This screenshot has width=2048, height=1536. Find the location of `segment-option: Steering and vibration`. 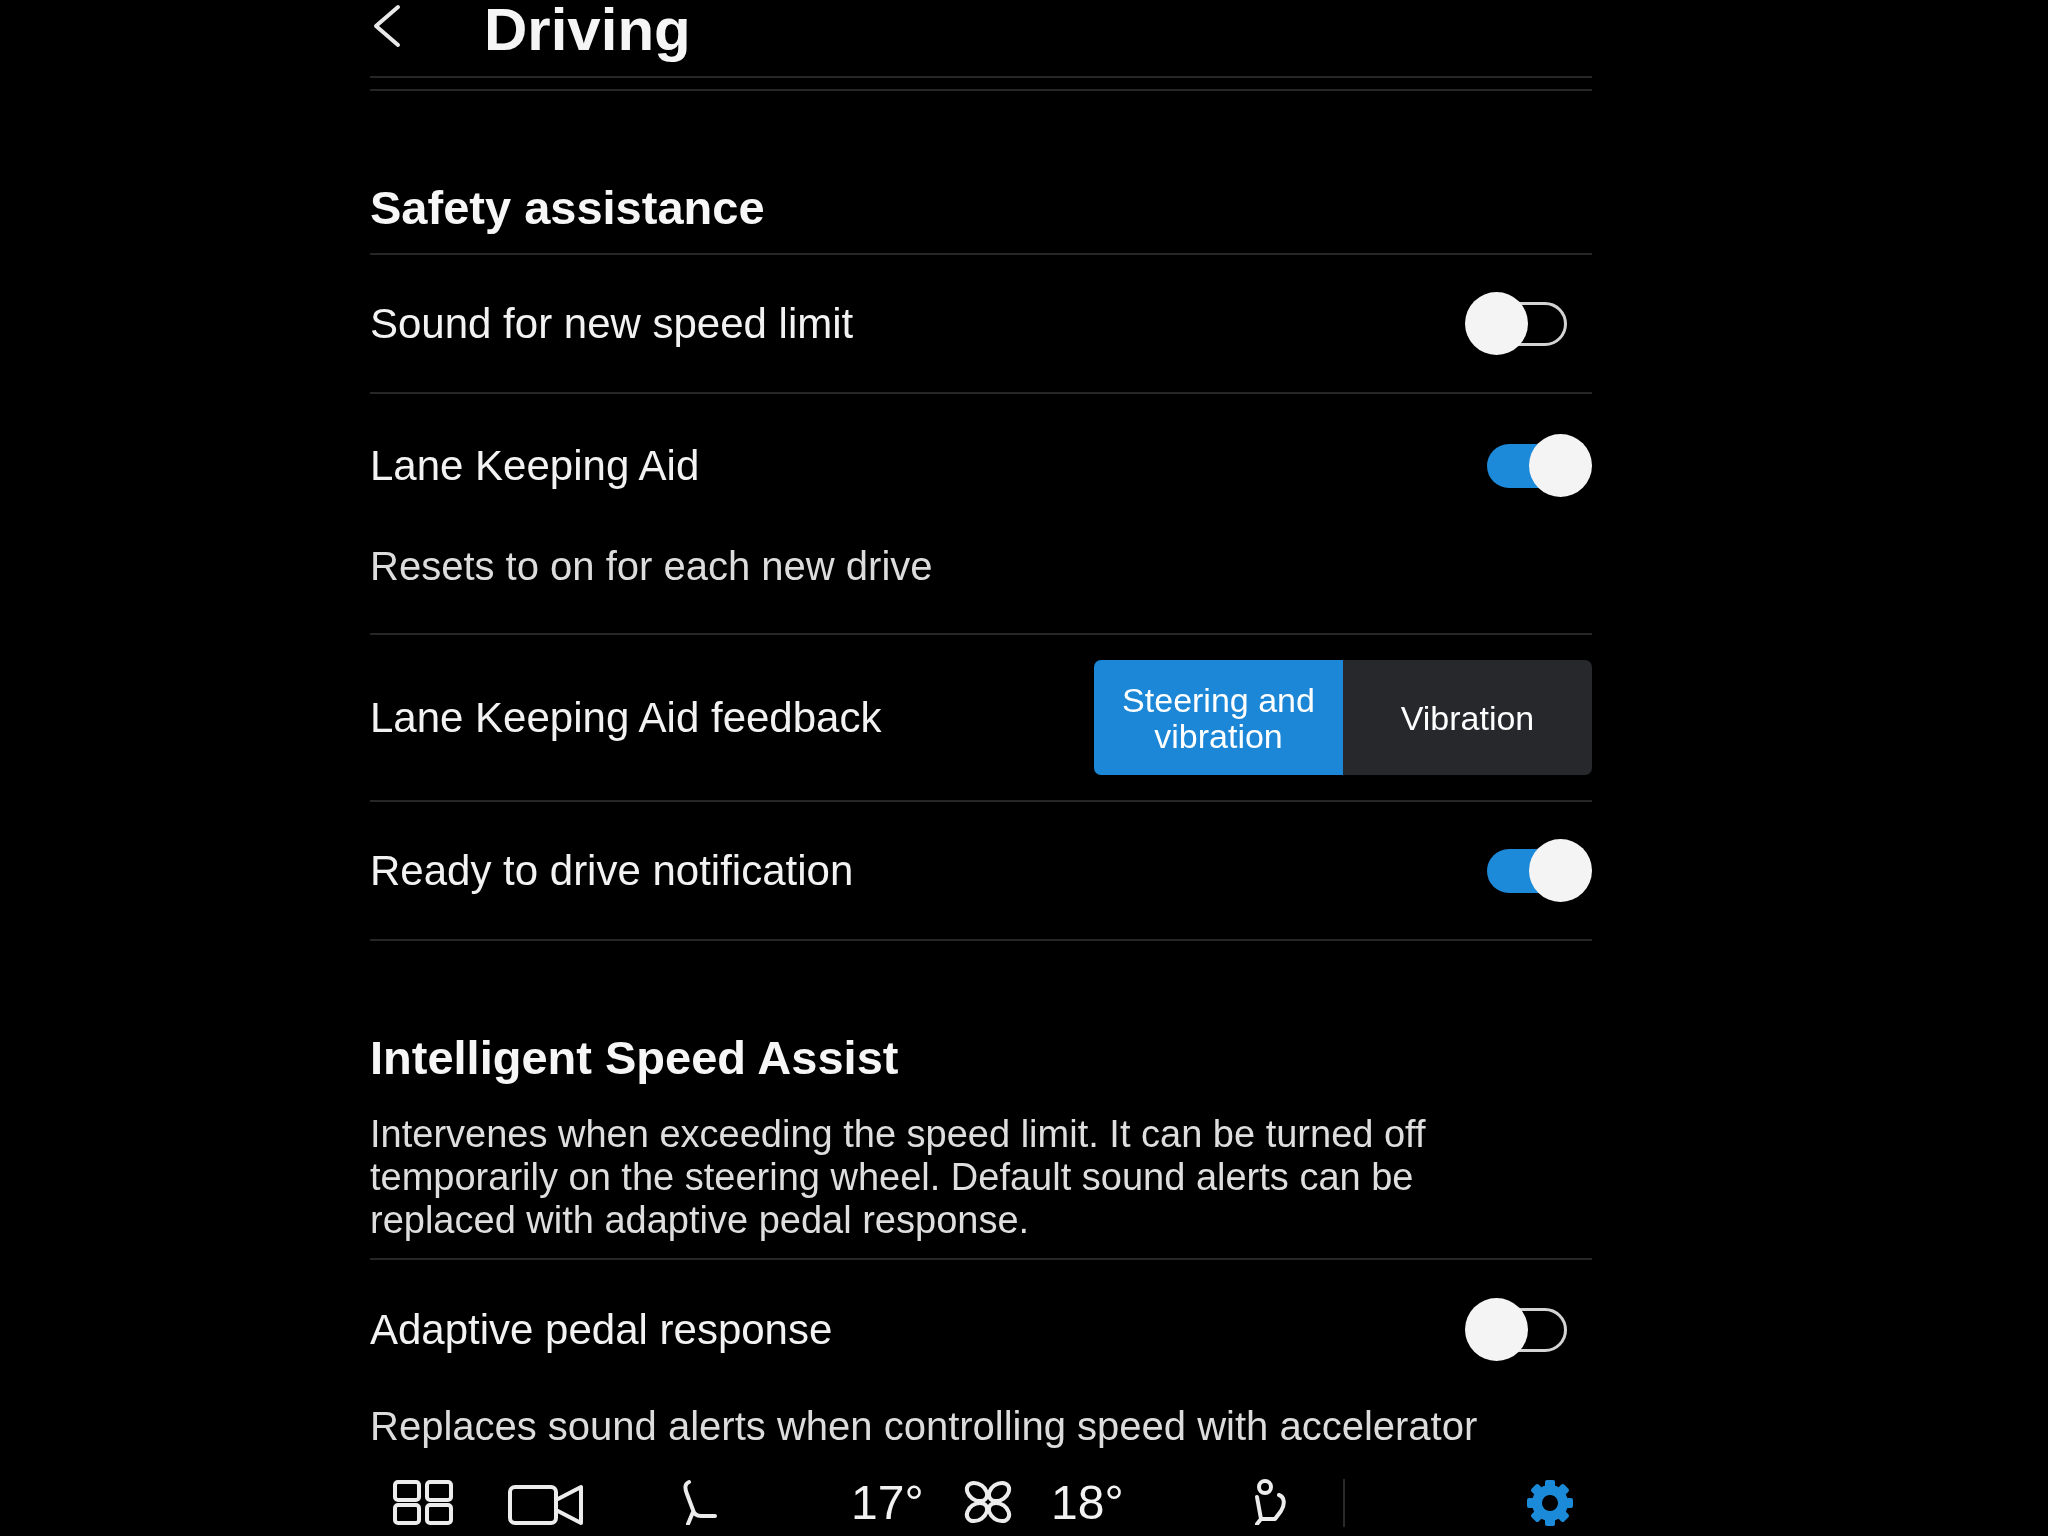

segment-option: Steering and vibration is located at coordinates (1218, 717).